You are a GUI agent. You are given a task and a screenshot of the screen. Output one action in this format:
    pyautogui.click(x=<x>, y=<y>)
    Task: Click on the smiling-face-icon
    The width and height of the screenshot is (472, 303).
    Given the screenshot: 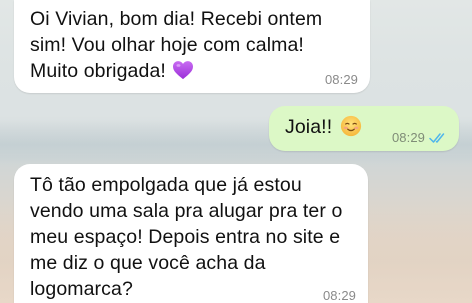 What is the action you would take?
    pyautogui.click(x=351, y=126)
    